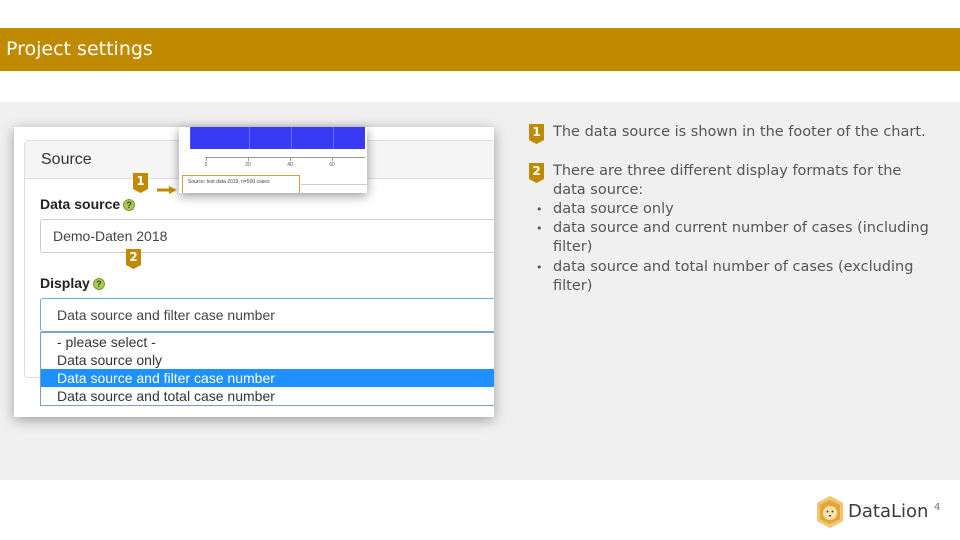 This screenshot has width=960, height=540. I want to click on data-source-label: Data source?, so click(88, 204).